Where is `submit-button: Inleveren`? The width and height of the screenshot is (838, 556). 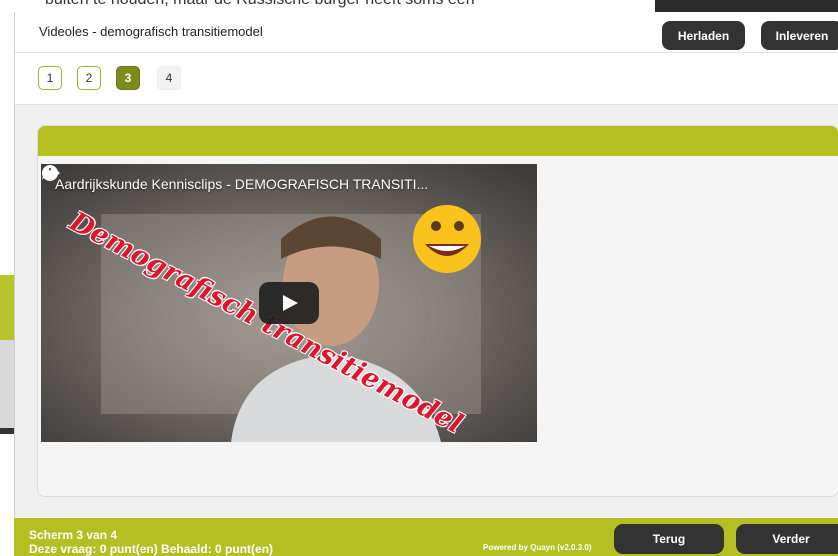
submit-button: Inleveren is located at coordinates (799, 35).